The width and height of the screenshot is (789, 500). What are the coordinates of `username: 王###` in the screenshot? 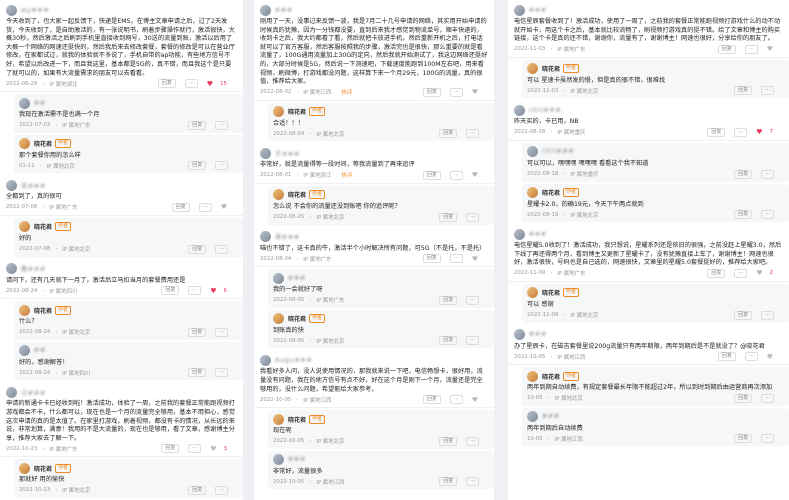 It's located at (287, 153).